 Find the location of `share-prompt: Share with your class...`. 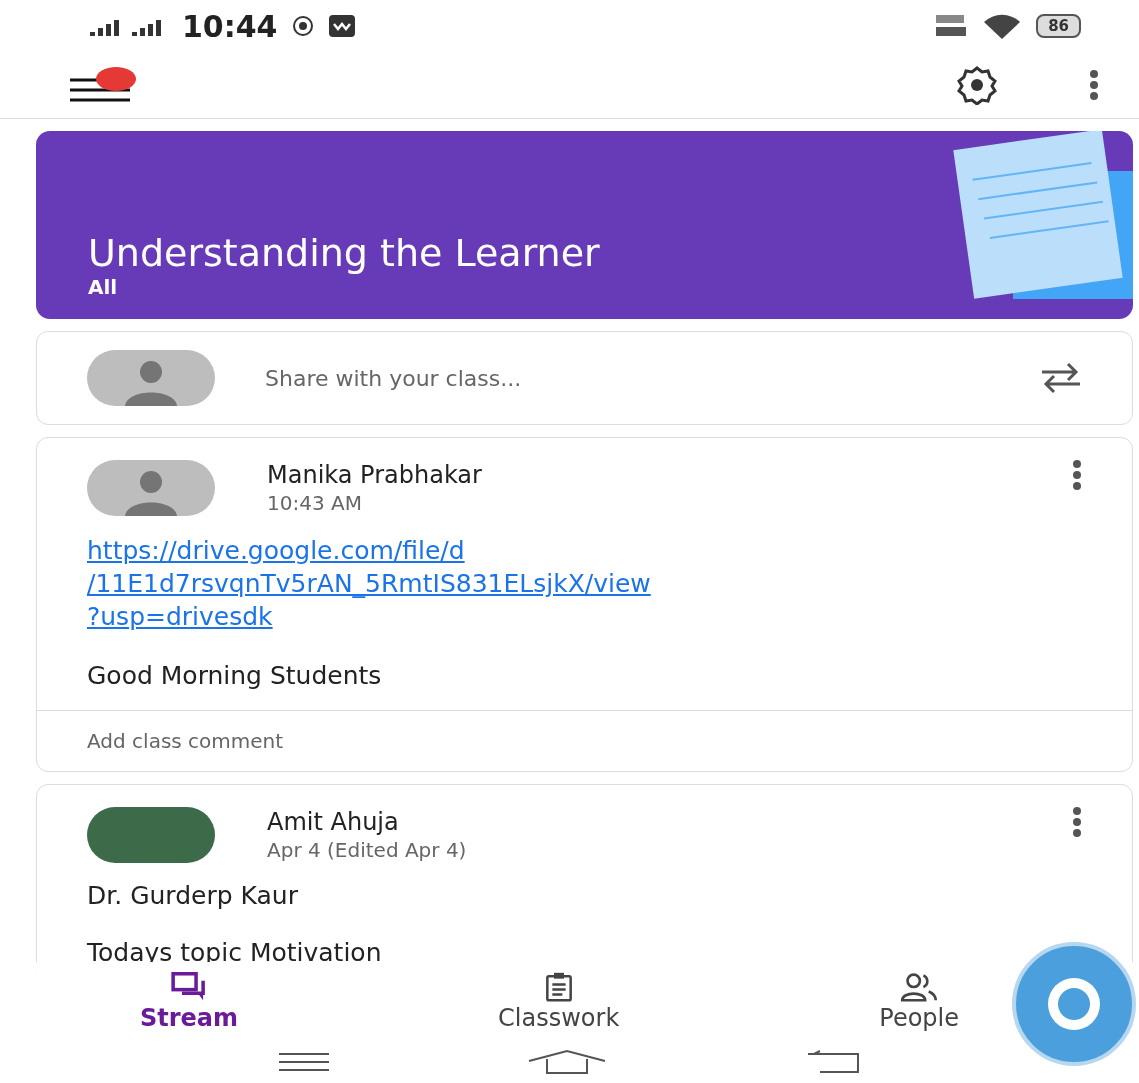

share-prompt: Share with your class... is located at coordinates (627, 378).